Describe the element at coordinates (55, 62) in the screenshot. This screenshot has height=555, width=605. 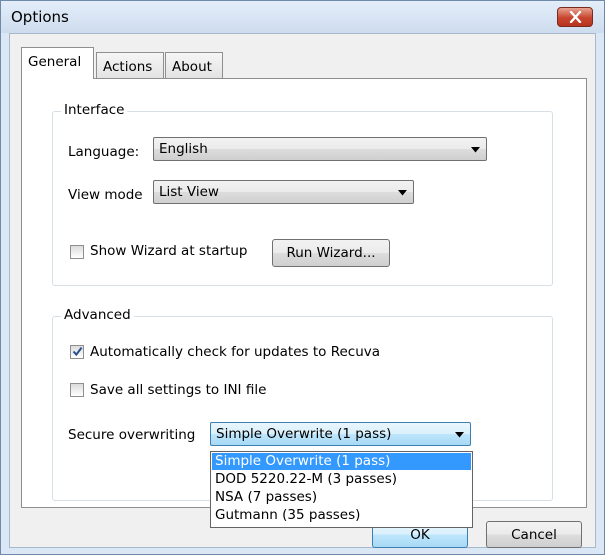
I see `tab-general-label: General` at that location.